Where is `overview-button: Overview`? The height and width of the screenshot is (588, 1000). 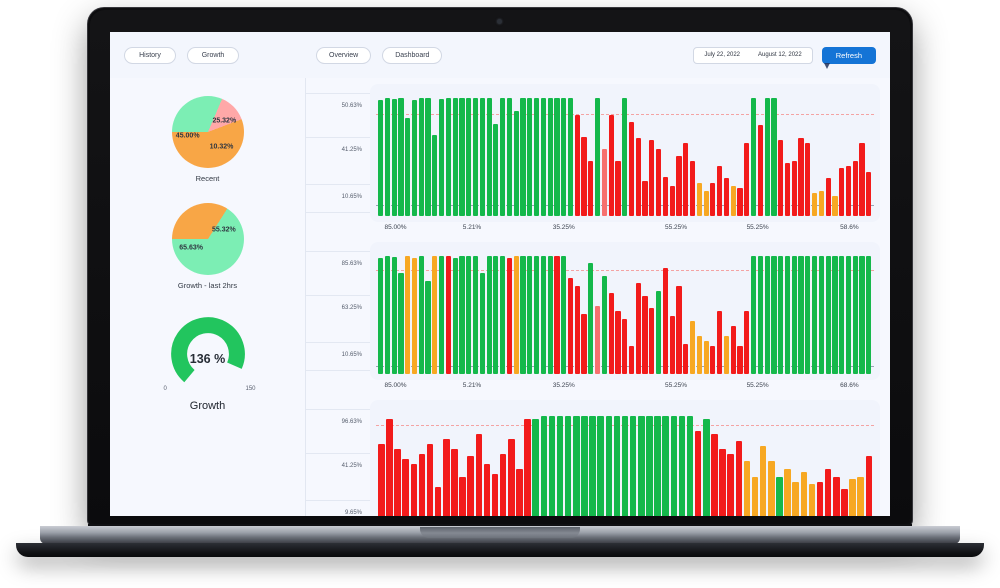 overview-button: Overview is located at coordinates (344, 55).